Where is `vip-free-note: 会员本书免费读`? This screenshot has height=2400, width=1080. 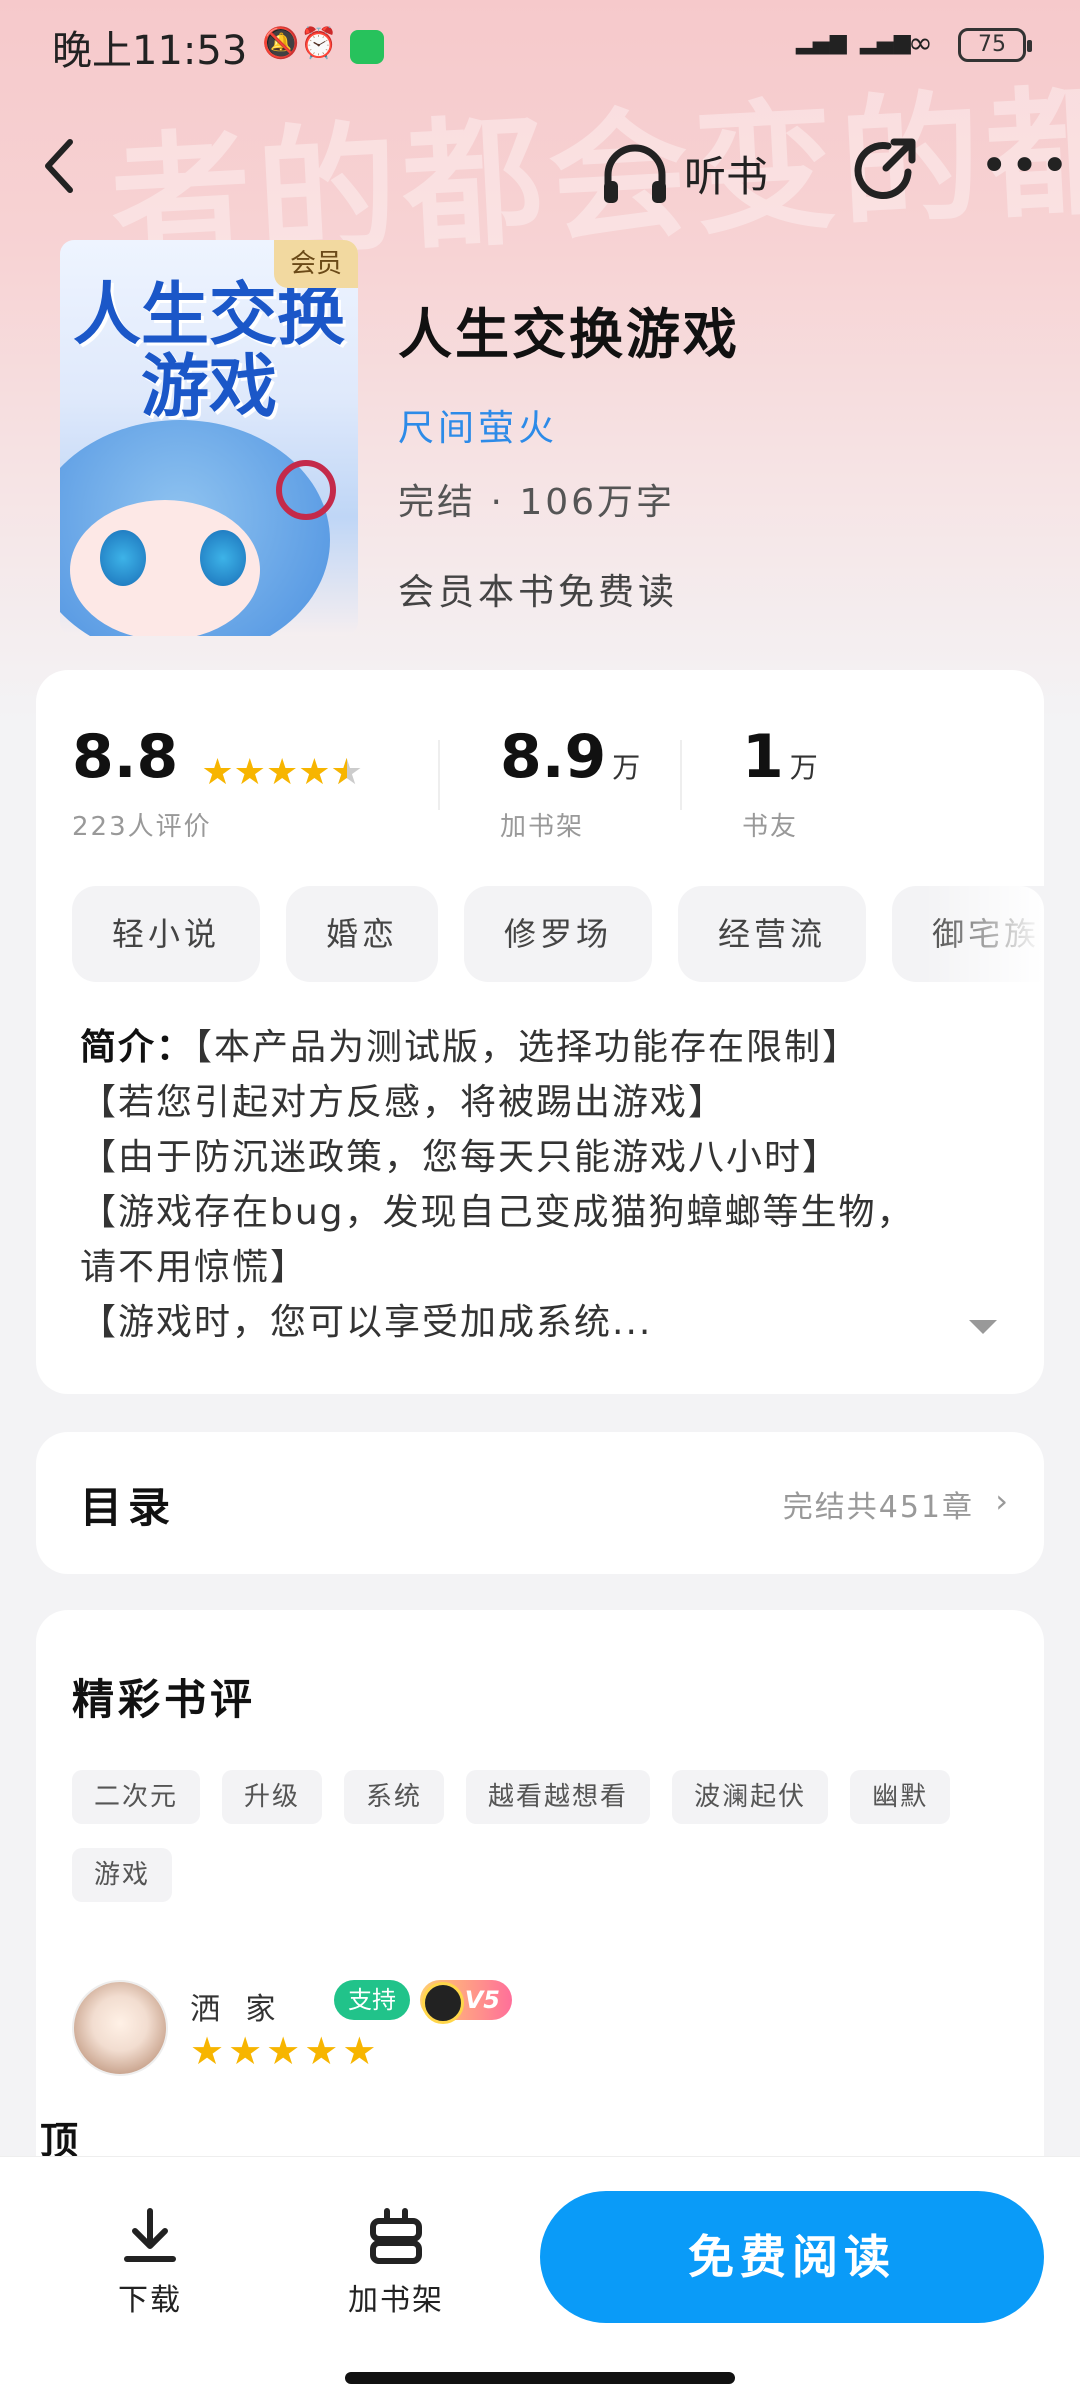 vip-free-note: 会员本书免费读 is located at coordinates (538, 592).